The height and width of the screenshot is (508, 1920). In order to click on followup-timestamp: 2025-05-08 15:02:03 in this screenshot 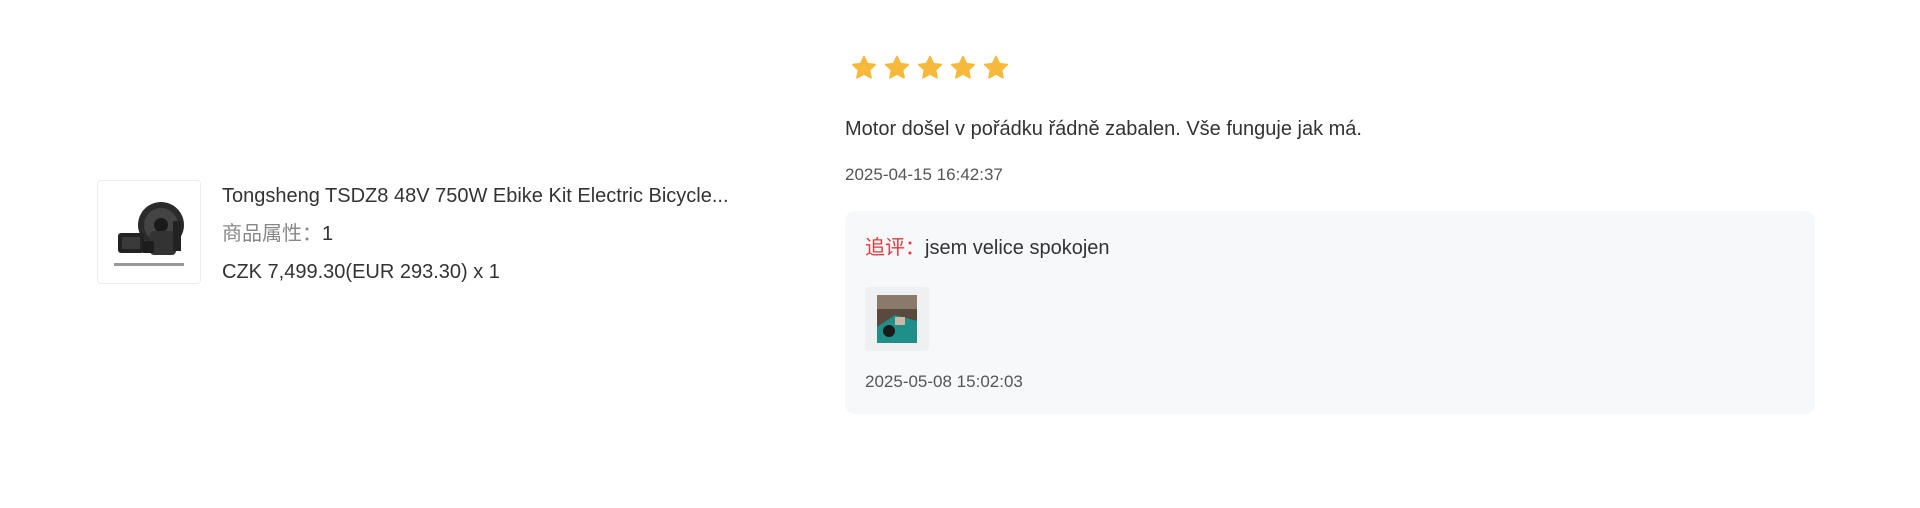, I will do `click(944, 381)`.